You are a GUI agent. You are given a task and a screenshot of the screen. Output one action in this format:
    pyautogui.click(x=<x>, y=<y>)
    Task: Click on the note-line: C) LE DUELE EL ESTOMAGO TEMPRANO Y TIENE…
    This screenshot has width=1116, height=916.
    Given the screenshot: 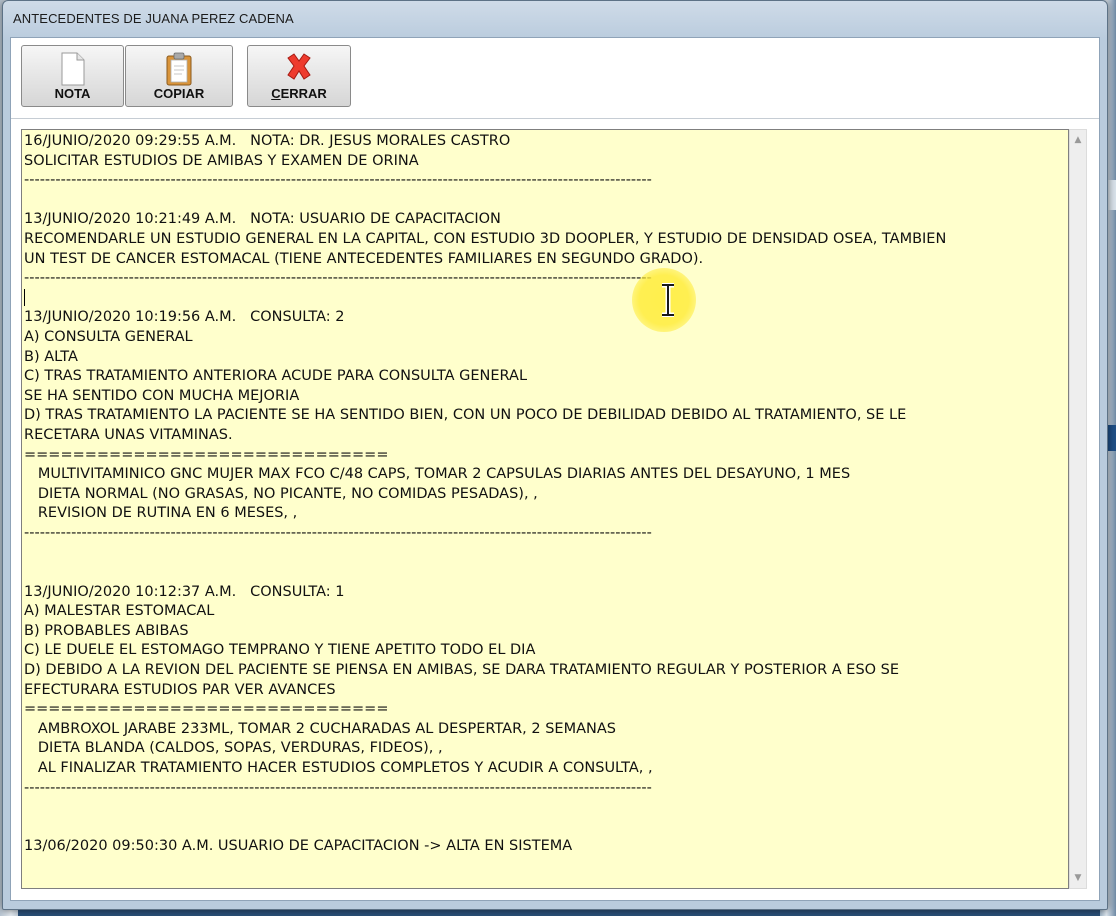 What is the action you would take?
    pyautogui.click(x=280, y=650)
    